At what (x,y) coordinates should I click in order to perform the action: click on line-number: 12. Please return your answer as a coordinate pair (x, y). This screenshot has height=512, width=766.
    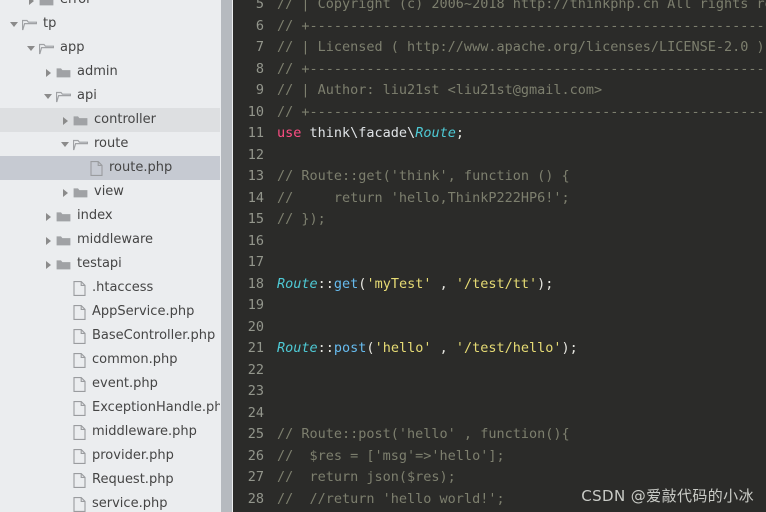
    Looking at the image, I should click on (255, 154).